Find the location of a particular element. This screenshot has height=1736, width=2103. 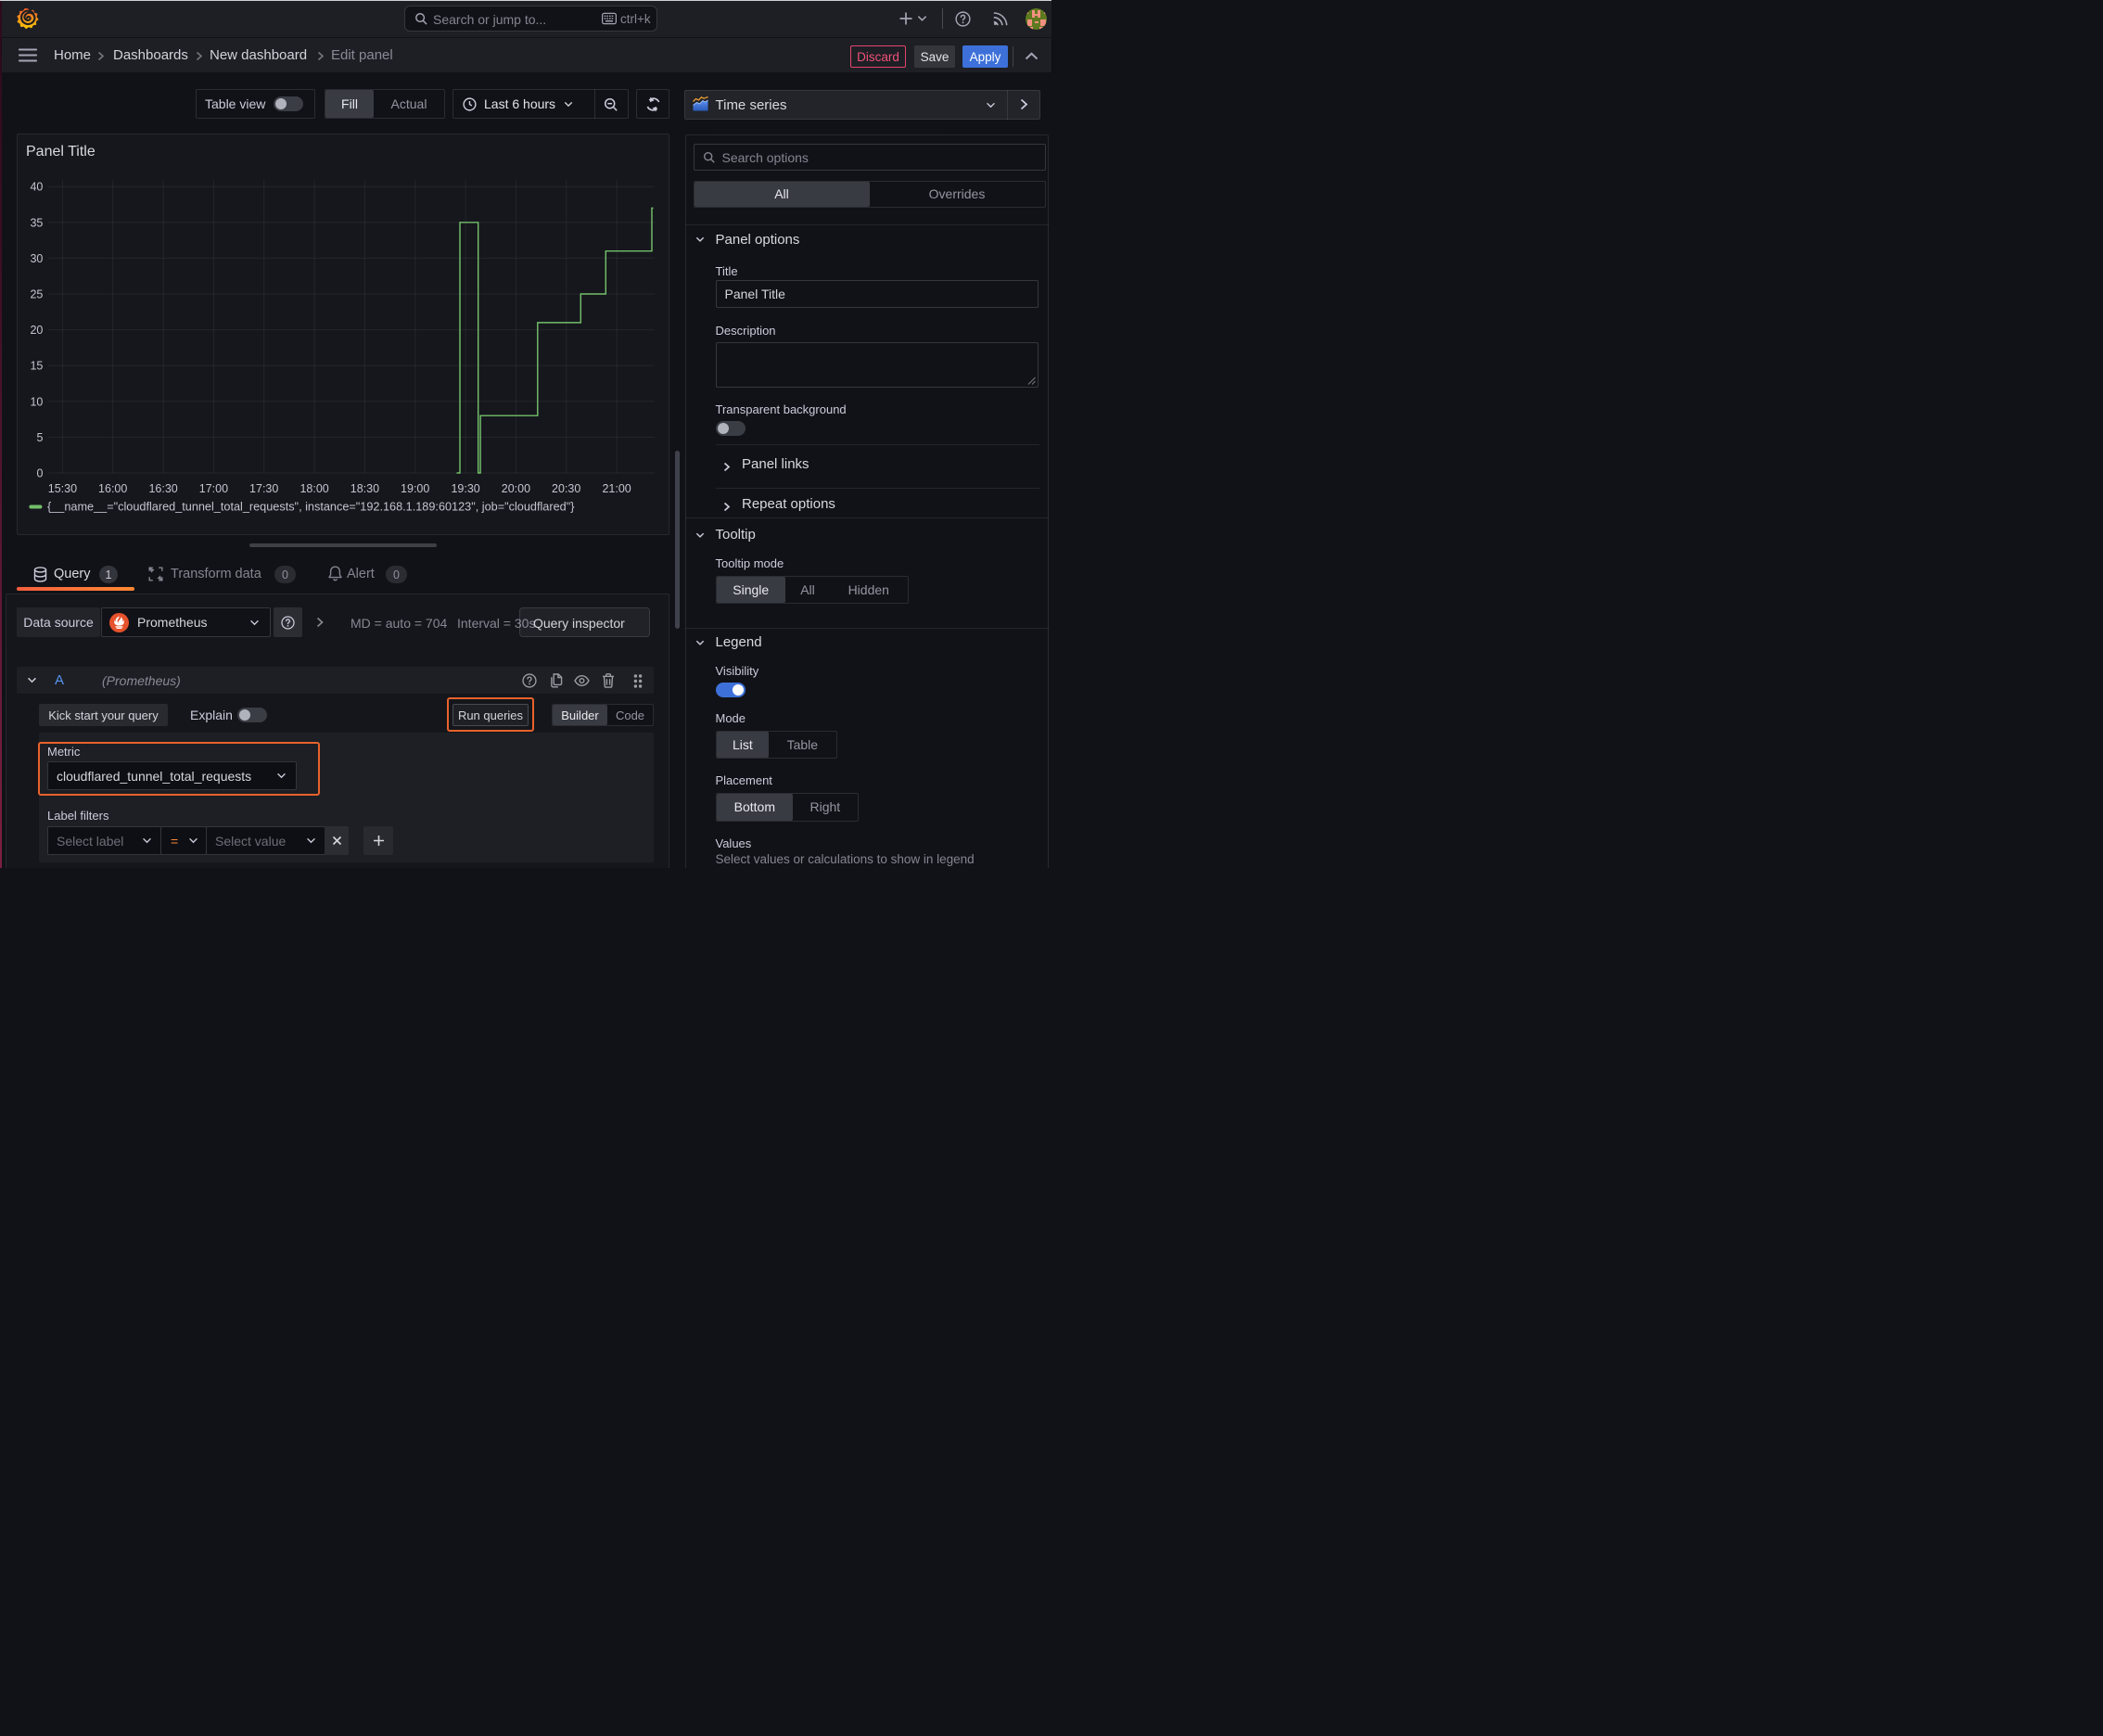

svg-text: 10 is located at coordinates (36, 401).